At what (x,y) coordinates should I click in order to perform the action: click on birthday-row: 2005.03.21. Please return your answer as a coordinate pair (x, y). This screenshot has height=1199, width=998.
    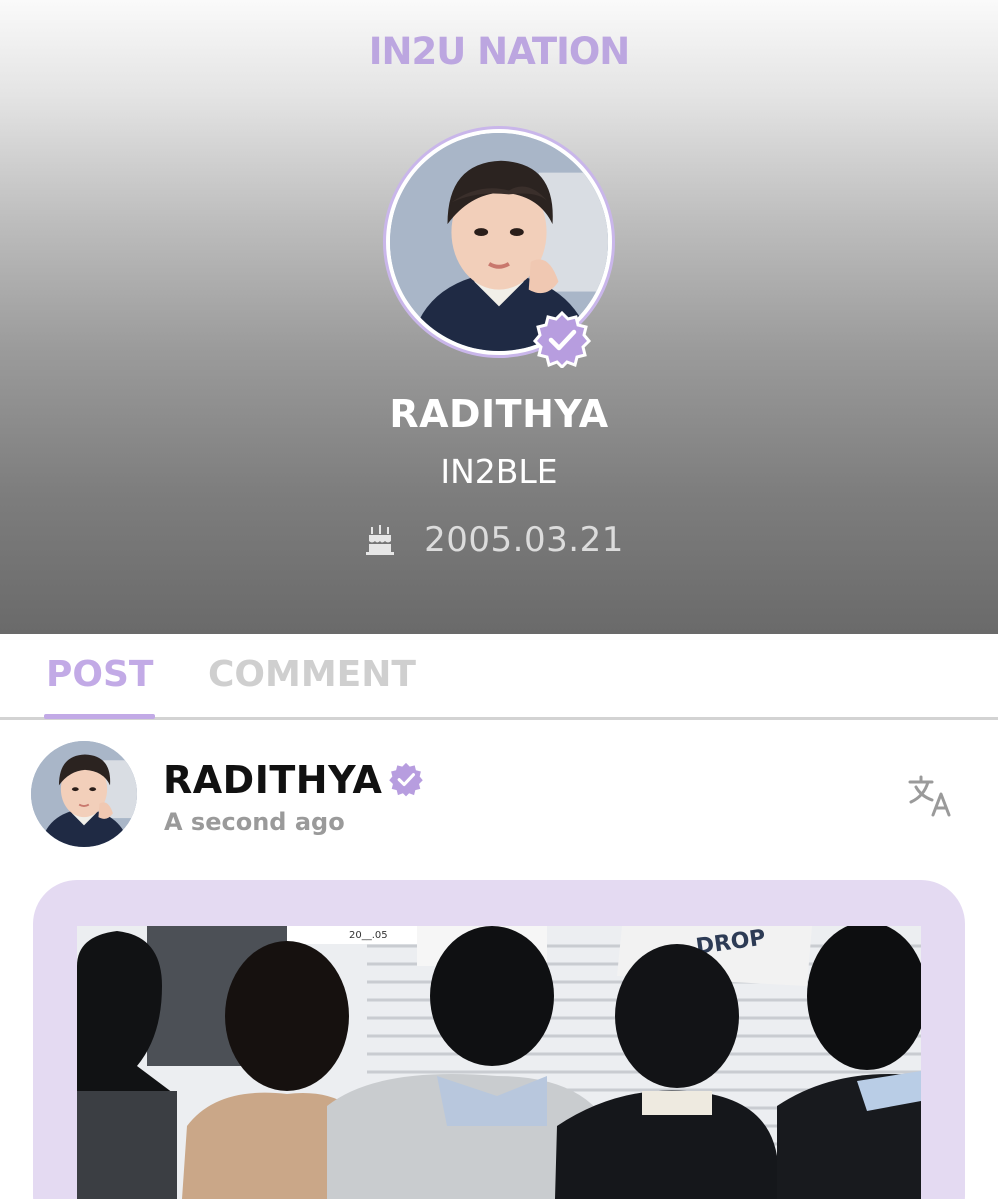
    Looking at the image, I should click on (499, 540).